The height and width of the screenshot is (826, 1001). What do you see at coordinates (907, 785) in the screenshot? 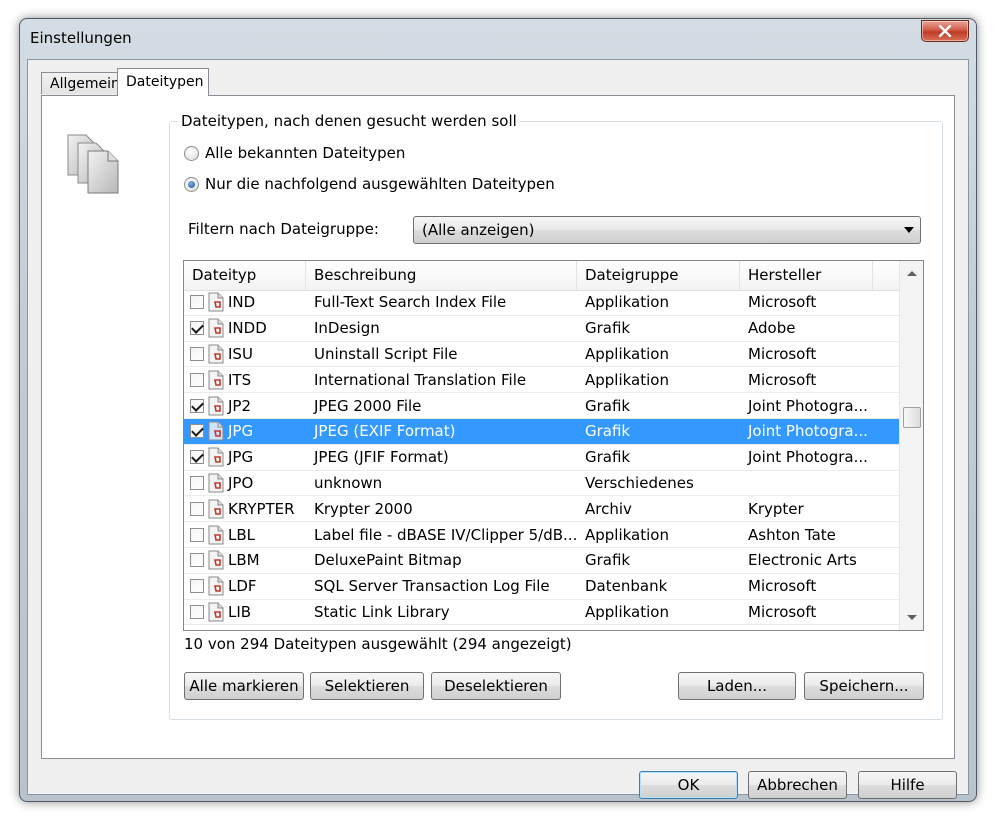
I see `help-button: Hilfe` at bounding box center [907, 785].